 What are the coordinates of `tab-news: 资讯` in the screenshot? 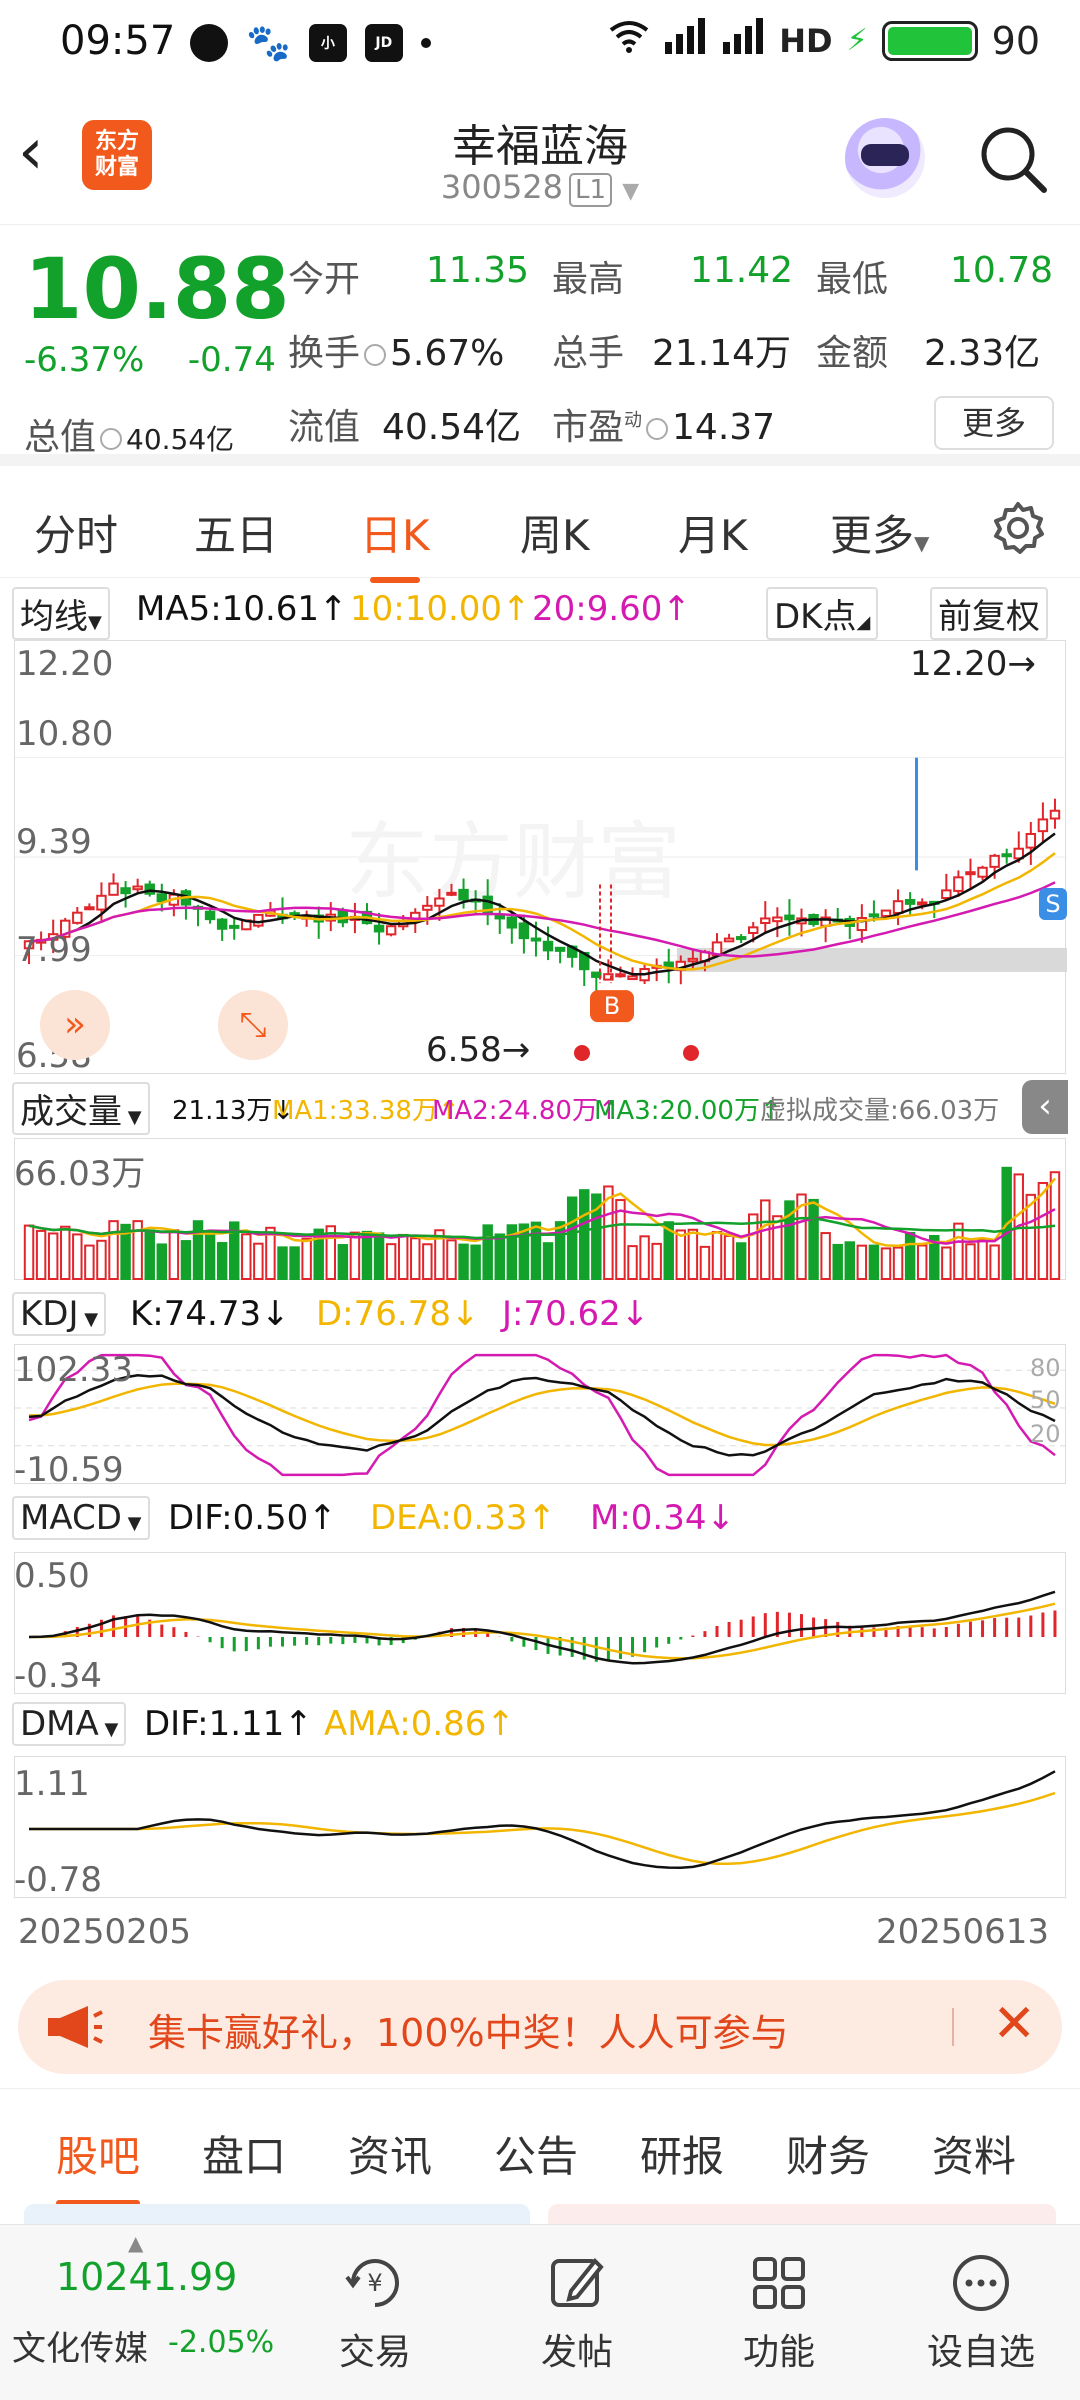 It's located at (390, 2153).